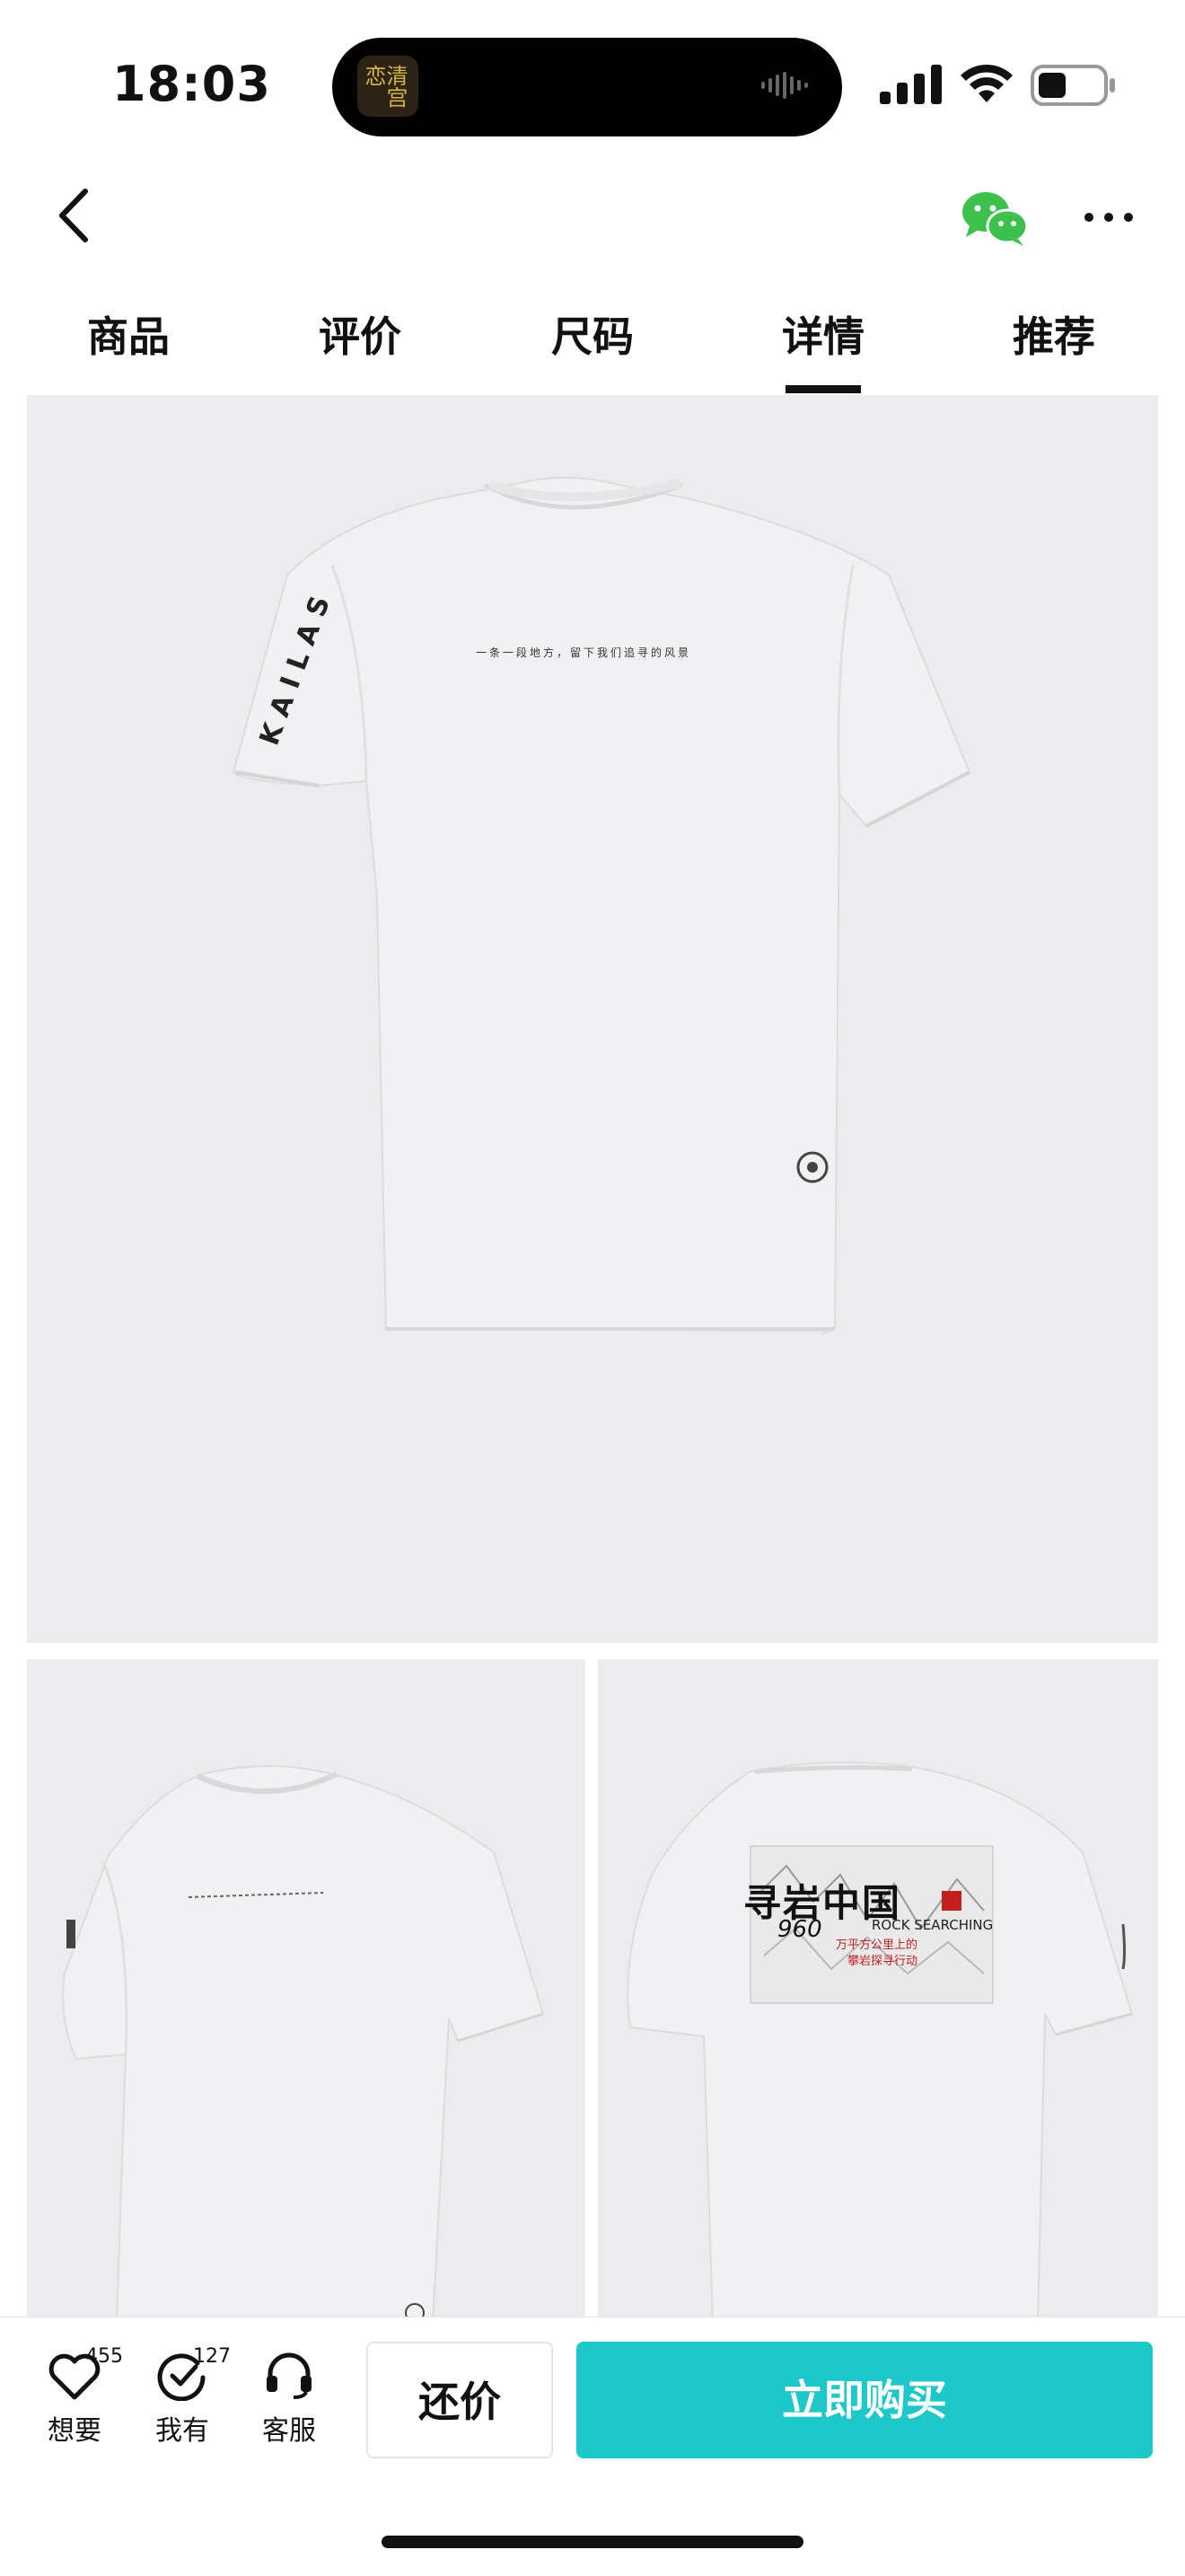 The image size is (1185, 2576). I want to click on tshirt-back-illustration, so click(880, 2043).